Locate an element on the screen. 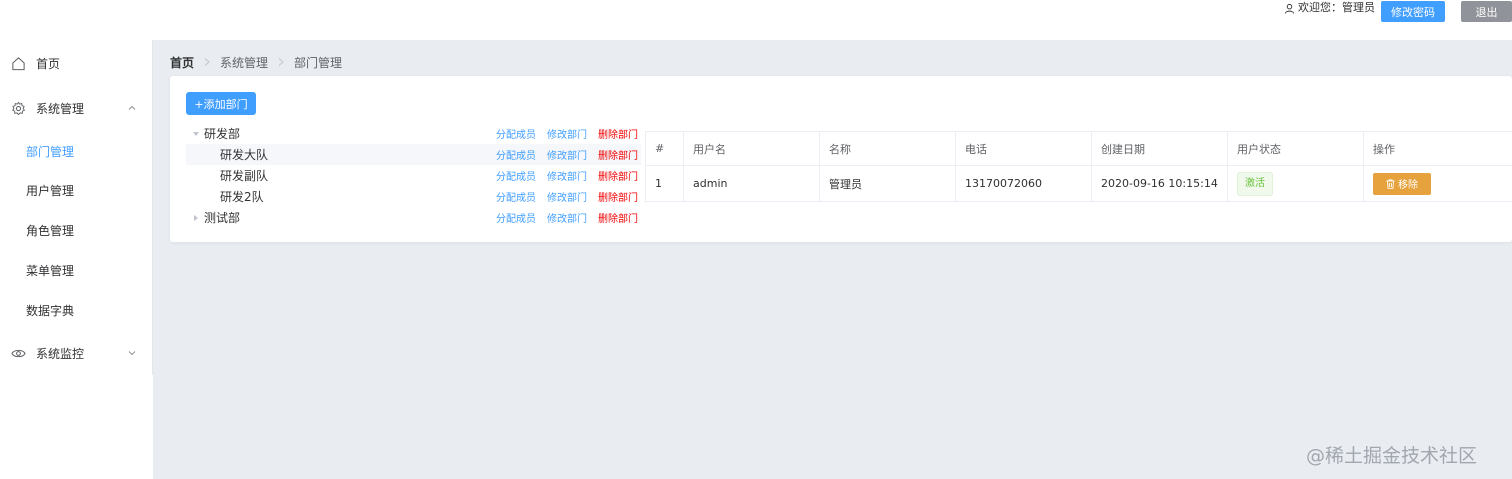  cell-phone: 13170072060 is located at coordinates (1024, 183).